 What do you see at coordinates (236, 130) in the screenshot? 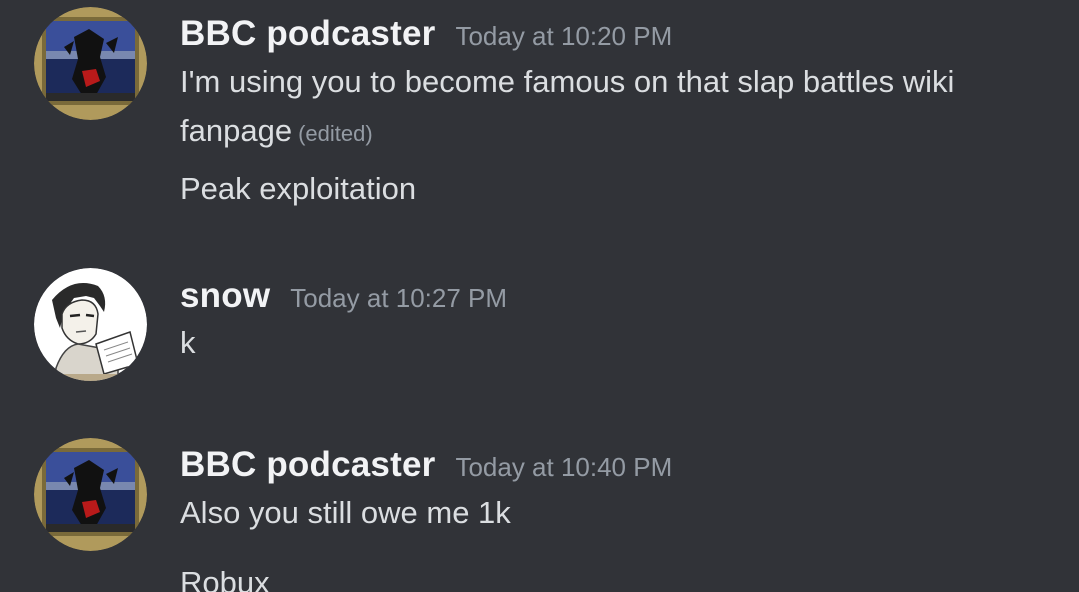
I see `message-line-text: fanpage` at bounding box center [236, 130].